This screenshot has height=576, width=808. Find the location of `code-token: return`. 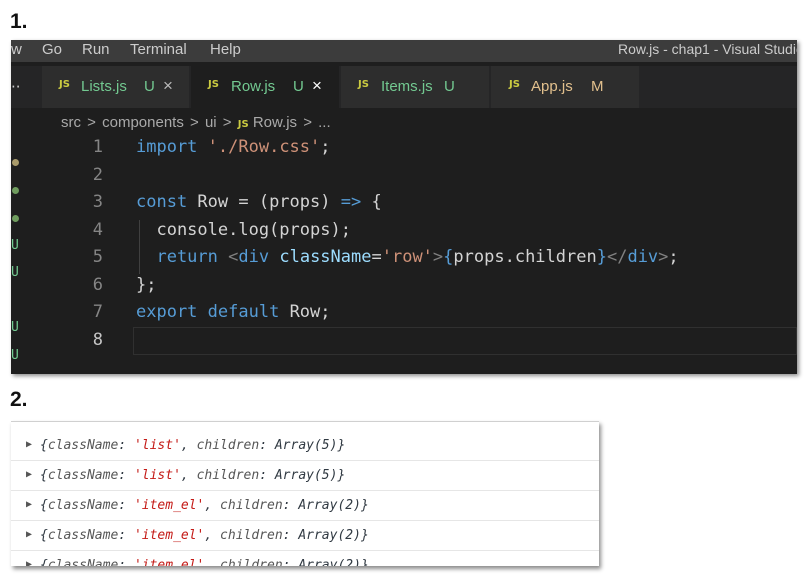

code-token: return is located at coordinates (177, 257).